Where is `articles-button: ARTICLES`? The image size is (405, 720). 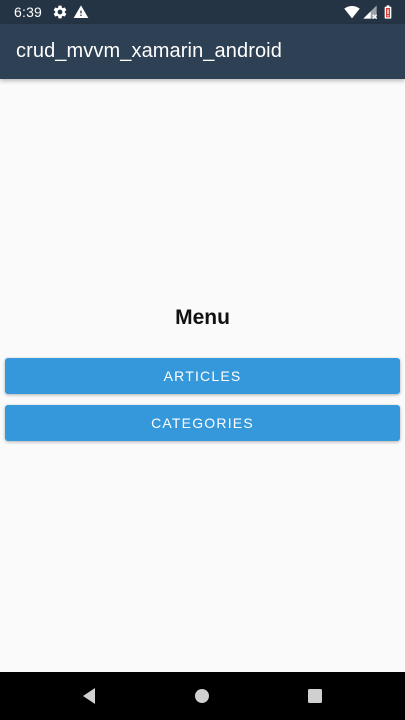
articles-button: ARTICLES is located at coordinates (202, 376).